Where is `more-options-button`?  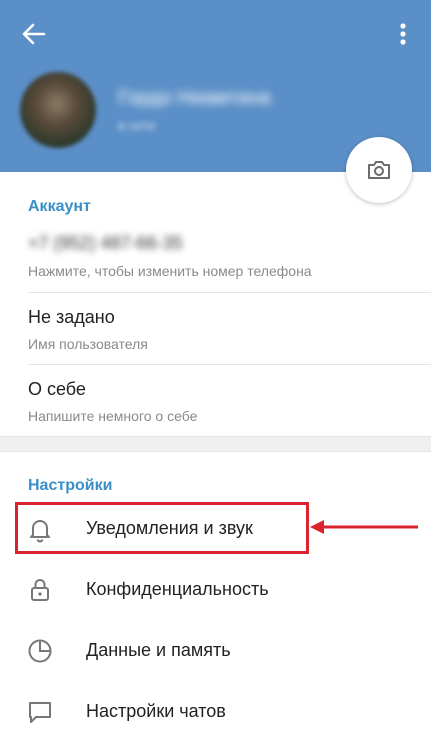
more-options-button is located at coordinates (403, 34).